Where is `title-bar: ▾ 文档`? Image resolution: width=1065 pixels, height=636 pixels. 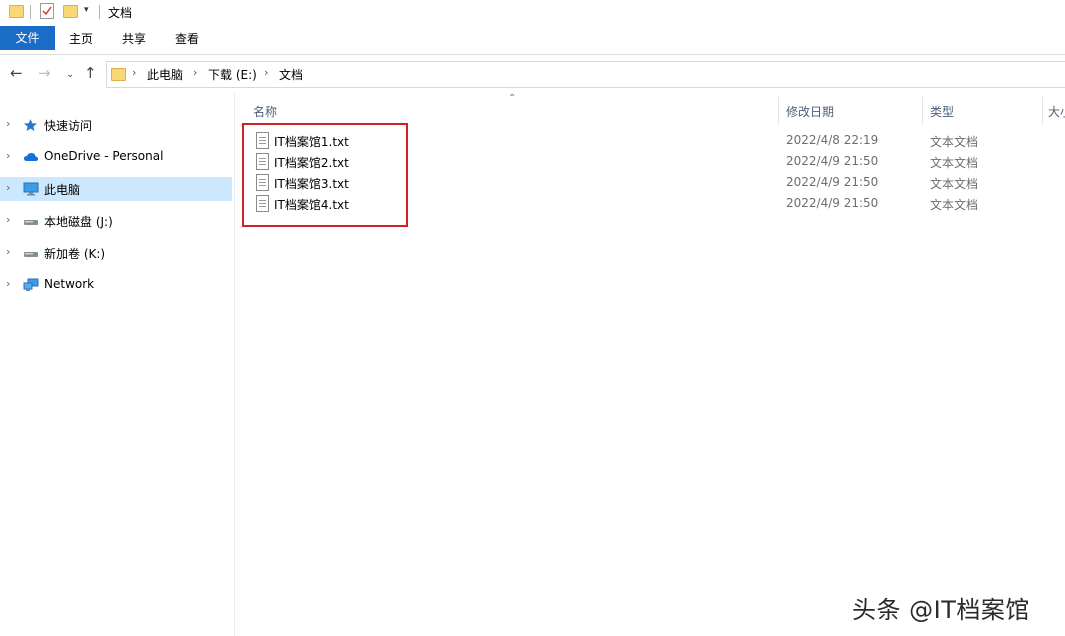
title-bar: ▾ 文档 is located at coordinates (532, 12).